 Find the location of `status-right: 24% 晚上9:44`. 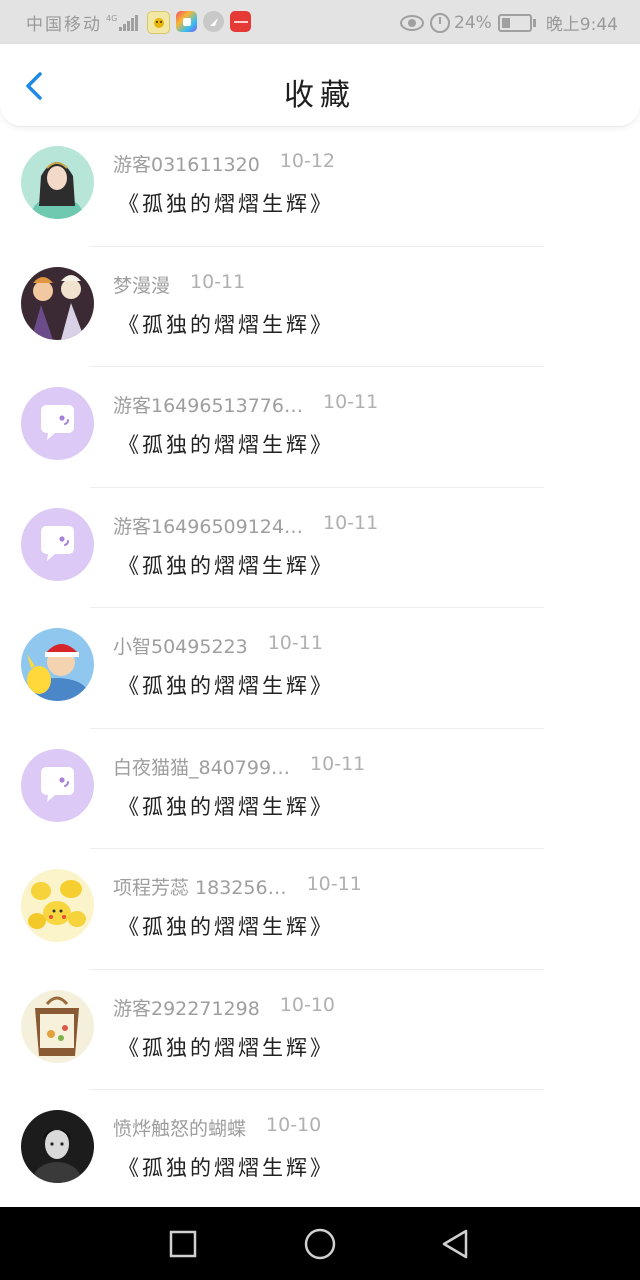

status-right: 24% 晚上9:44 is located at coordinates (509, 22).